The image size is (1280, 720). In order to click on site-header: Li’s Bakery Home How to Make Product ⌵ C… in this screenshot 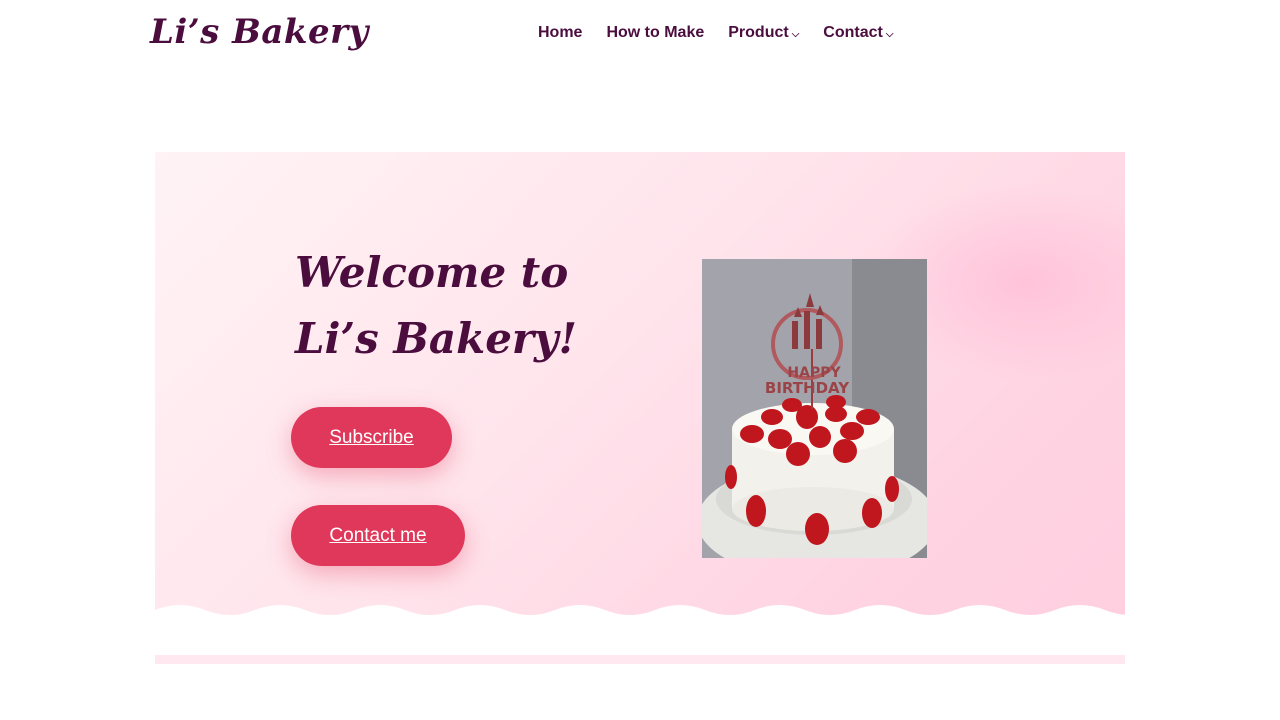, I will do `click(640, 35)`.